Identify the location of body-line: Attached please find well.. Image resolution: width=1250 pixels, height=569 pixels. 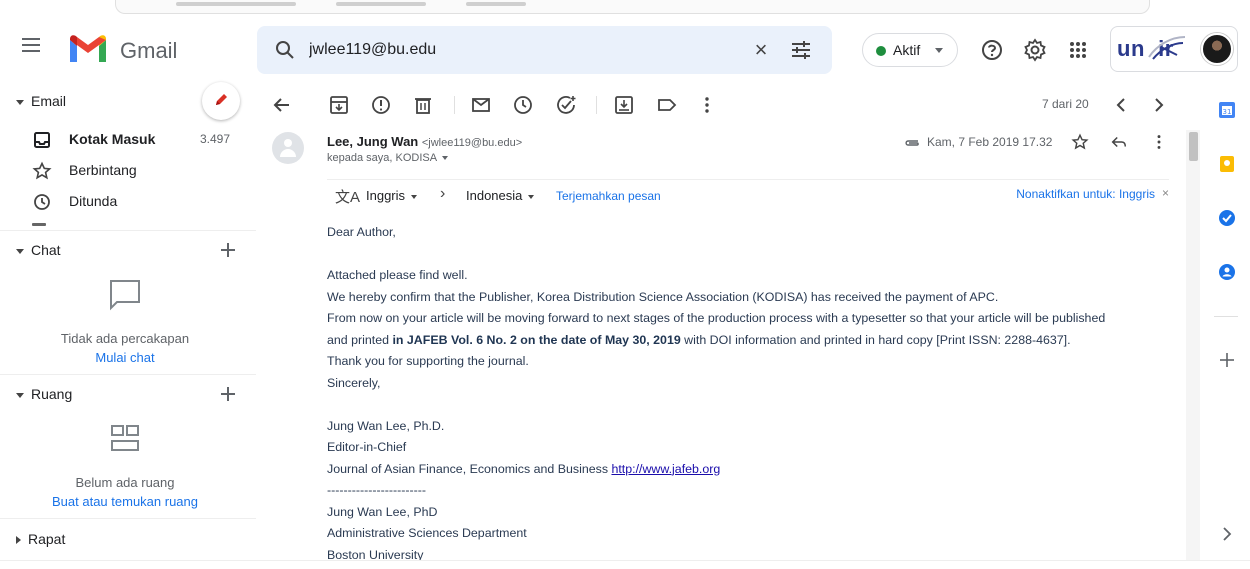
(397, 275).